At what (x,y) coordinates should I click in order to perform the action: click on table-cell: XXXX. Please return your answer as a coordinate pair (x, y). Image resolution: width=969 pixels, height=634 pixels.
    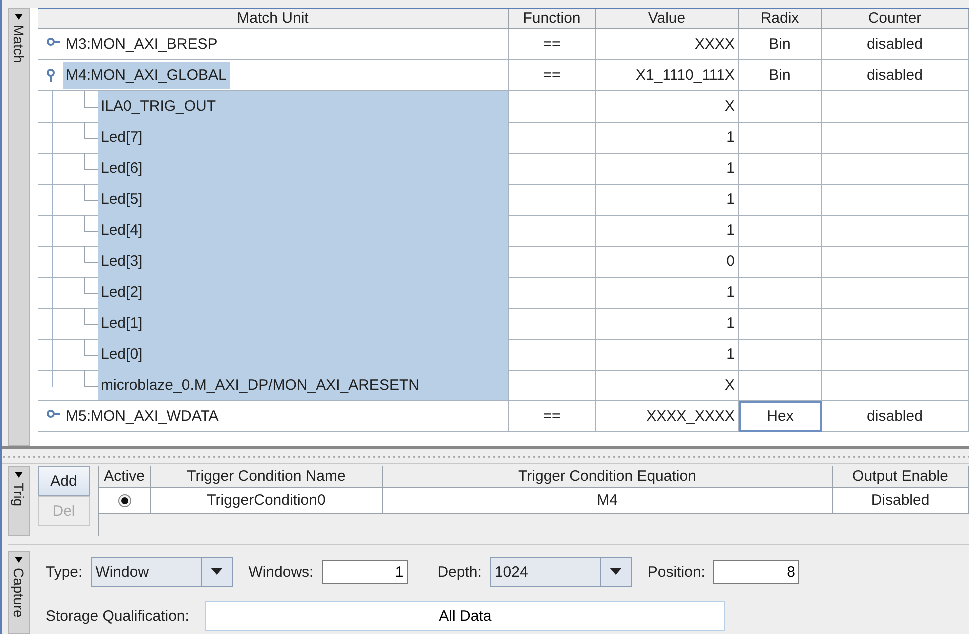
    Looking at the image, I should click on (667, 44).